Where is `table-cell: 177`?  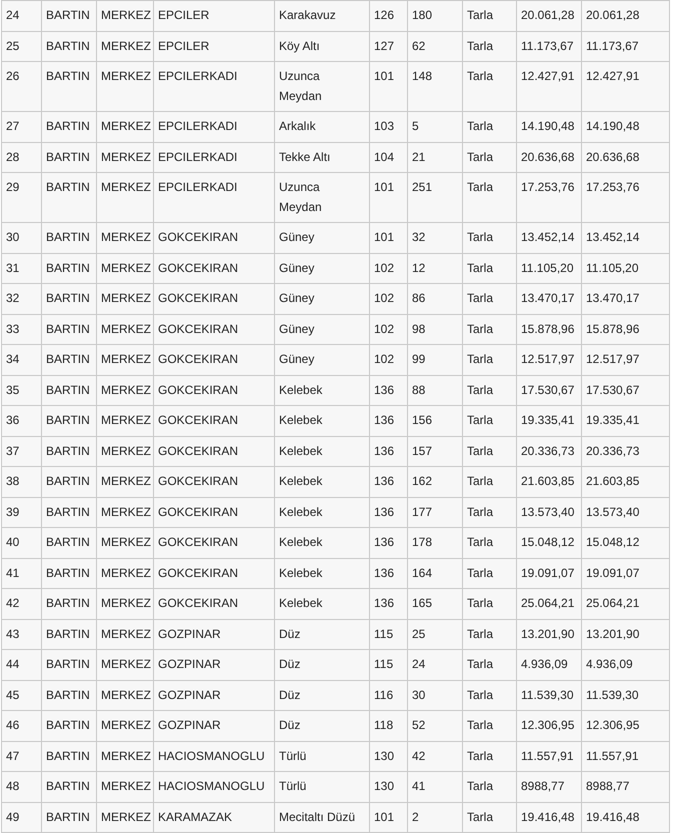
table-cell: 177 is located at coordinates (435, 512).